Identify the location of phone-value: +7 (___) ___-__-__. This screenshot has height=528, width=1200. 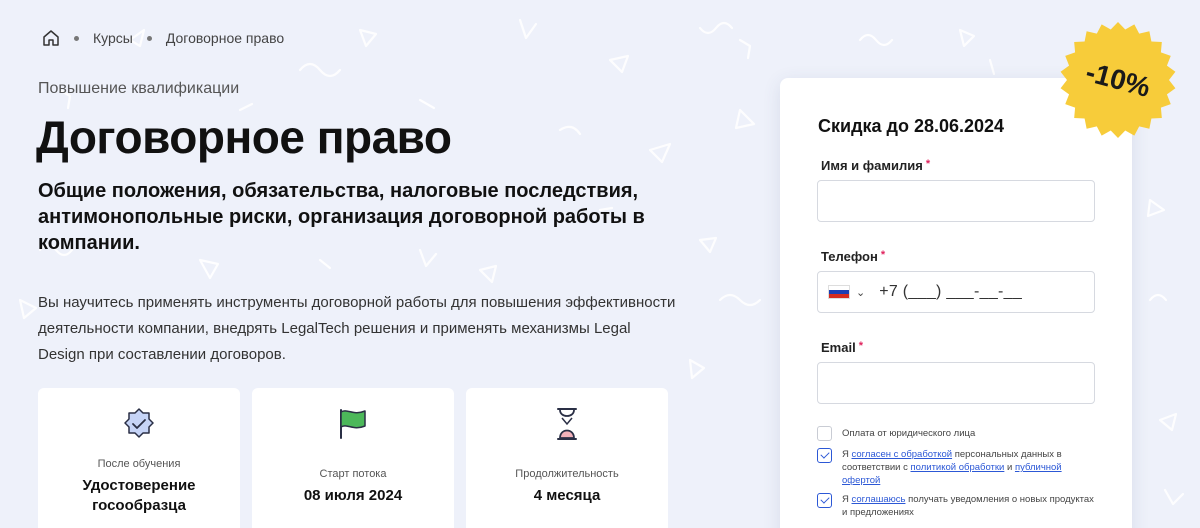
(950, 292).